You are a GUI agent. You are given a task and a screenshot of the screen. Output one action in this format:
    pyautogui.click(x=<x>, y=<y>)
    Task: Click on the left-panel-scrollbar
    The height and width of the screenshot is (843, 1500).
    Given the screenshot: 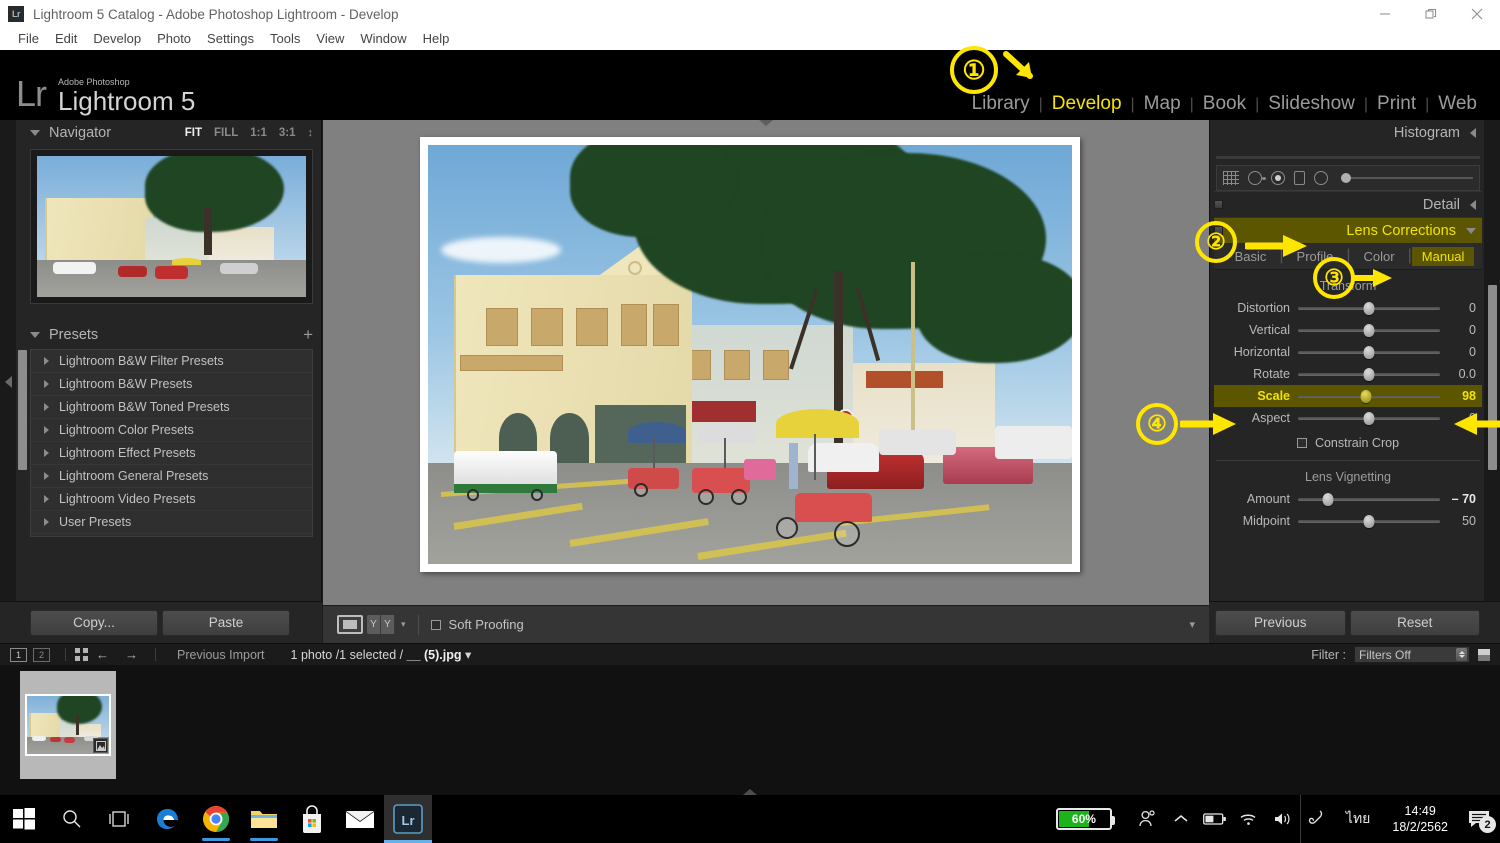 What is the action you would take?
    pyautogui.click(x=22, y=410)
    